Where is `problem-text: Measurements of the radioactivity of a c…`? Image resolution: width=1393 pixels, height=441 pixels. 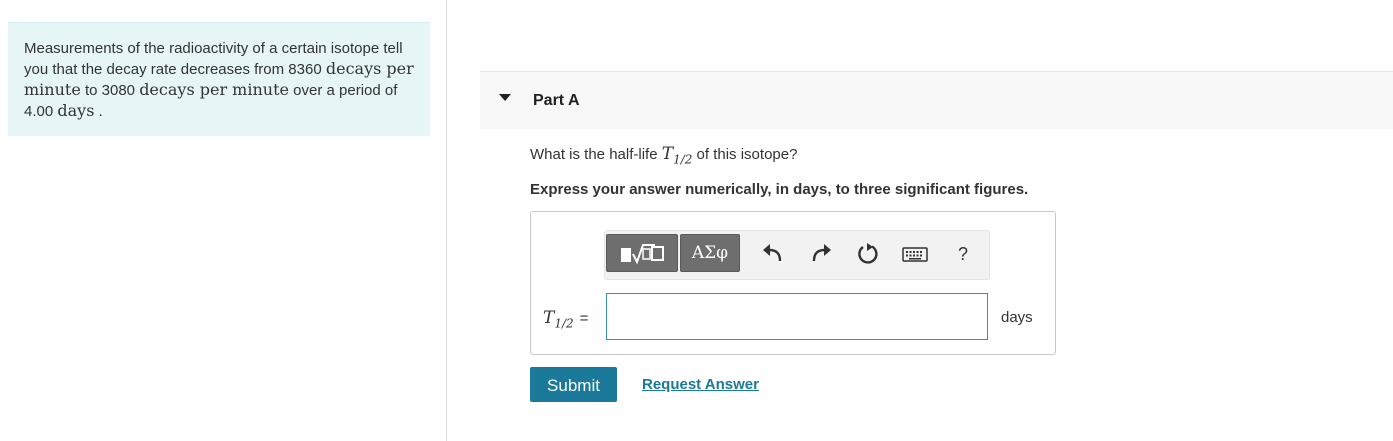
problem-text: Measurements of the radioactivity of a c… is located at coordinates (219, 80).